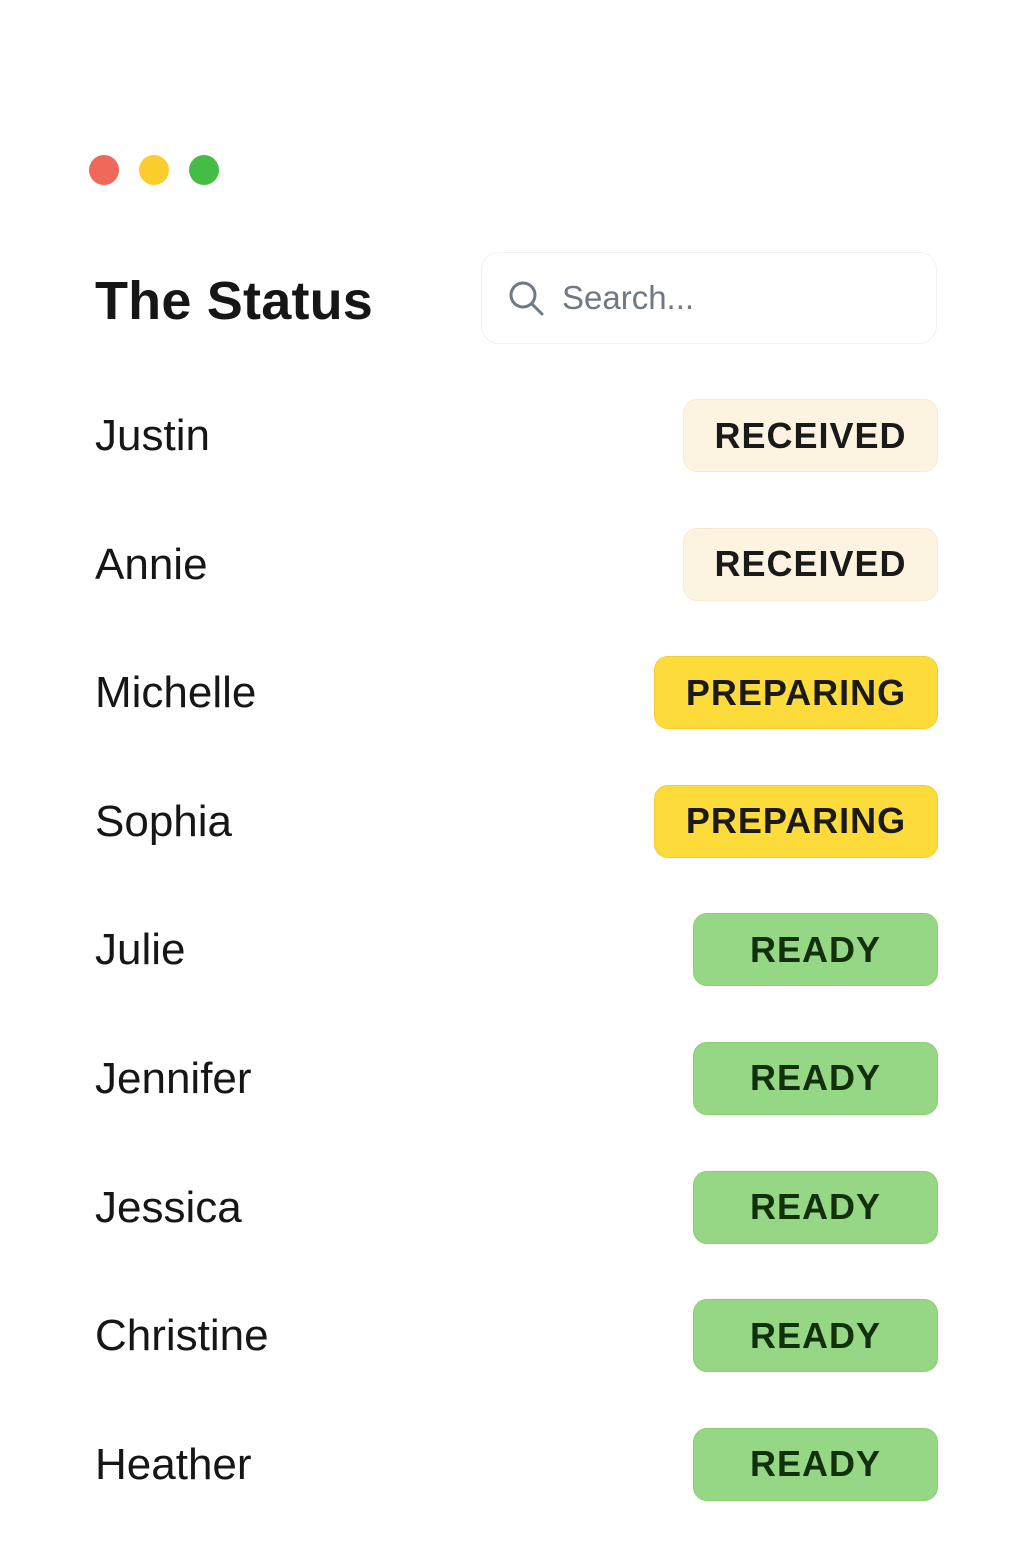 Image resolution: width=1024 pixels, height=1555 pixels. What do you see at coordinates (737, 298) in the screenshot?
I see `search-input` at bounding box center [737, 298].